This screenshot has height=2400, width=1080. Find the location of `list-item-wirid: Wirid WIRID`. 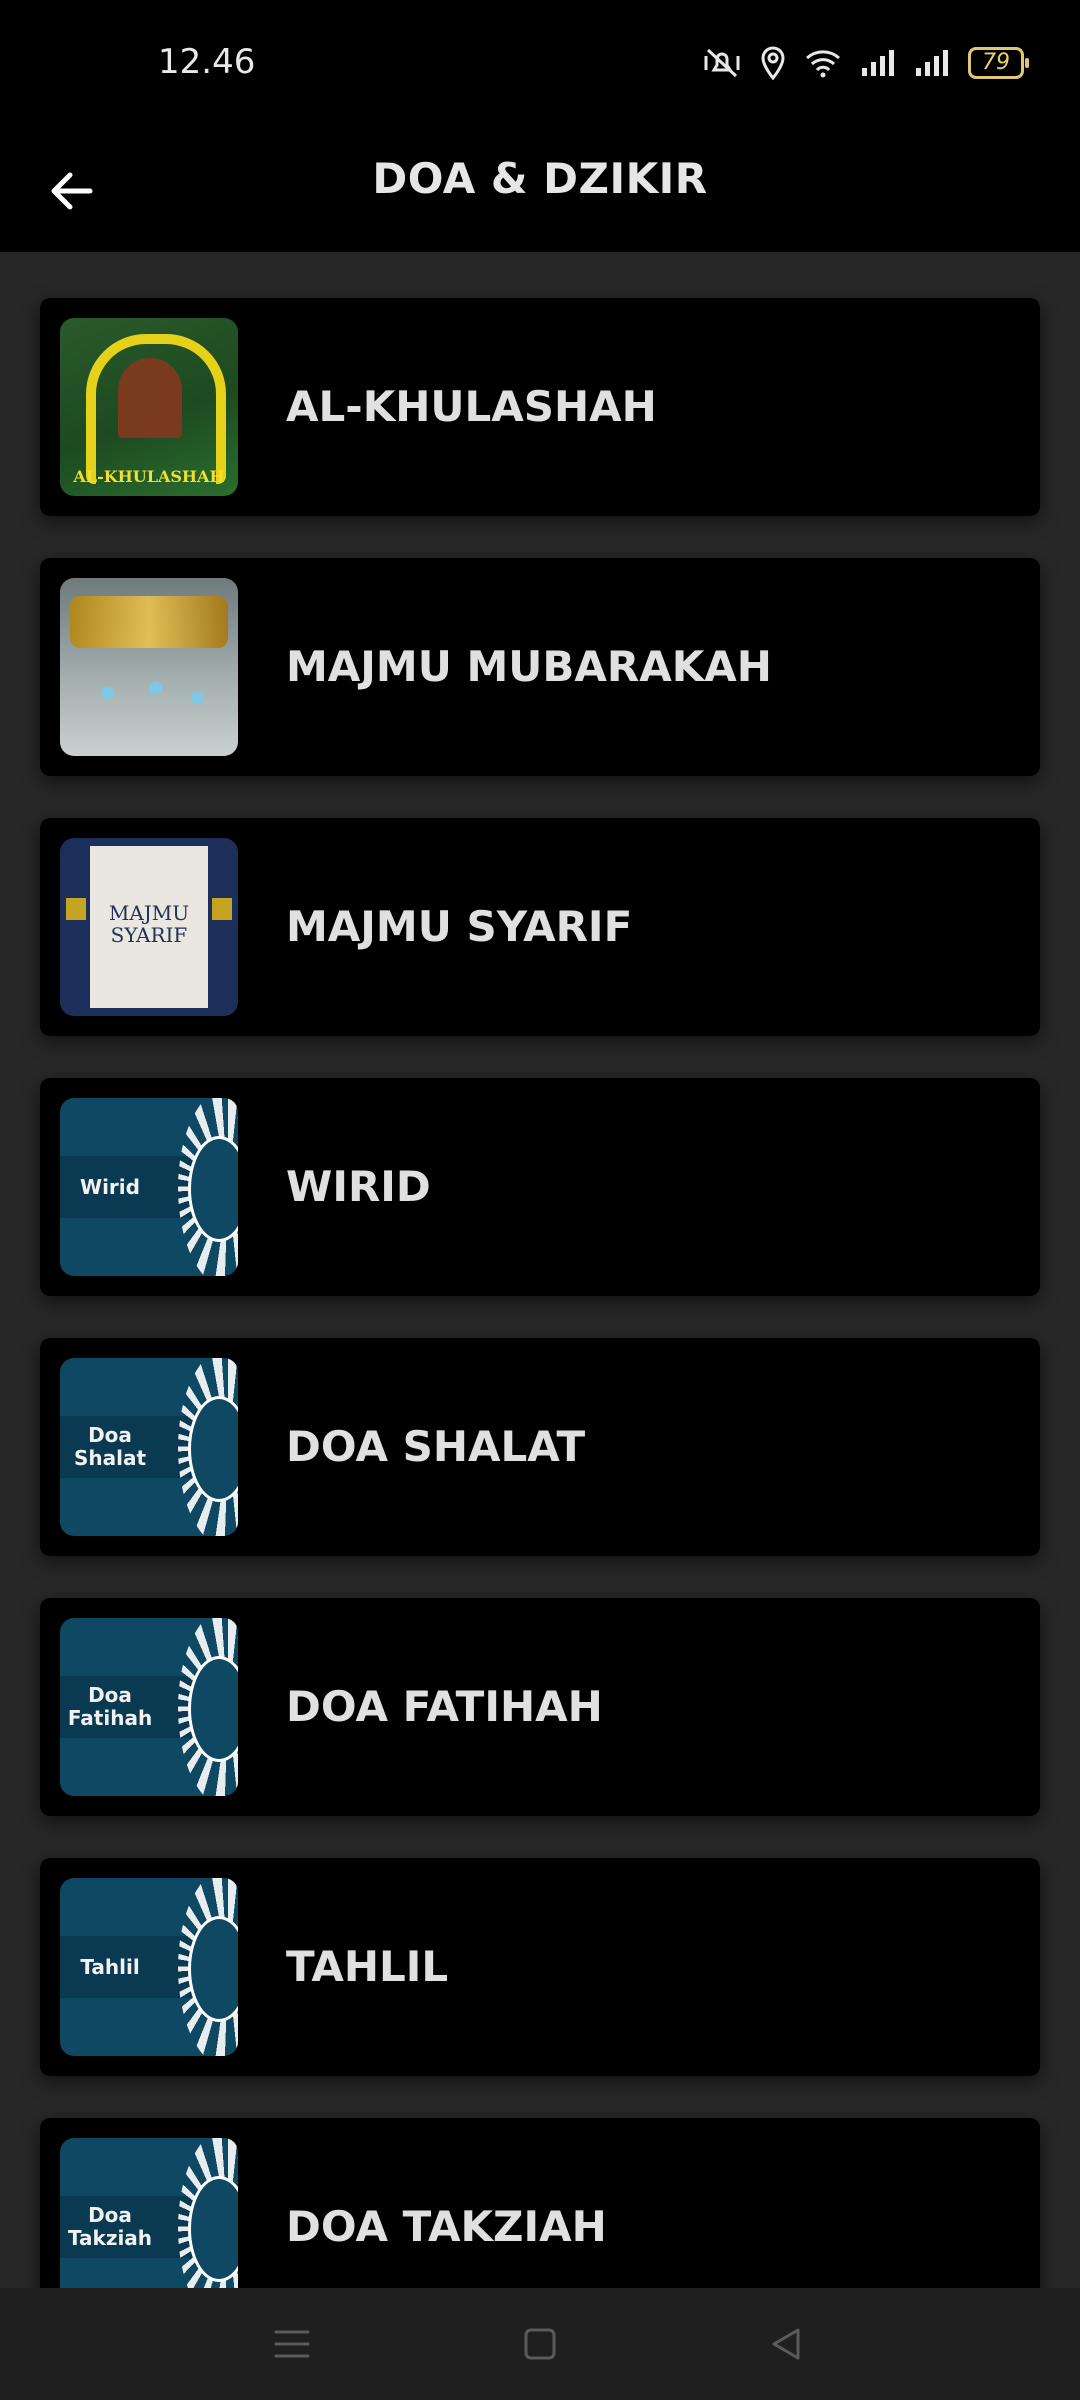

list-item-wirid: Wirid WIRID is located at coordinates (540, 1187).